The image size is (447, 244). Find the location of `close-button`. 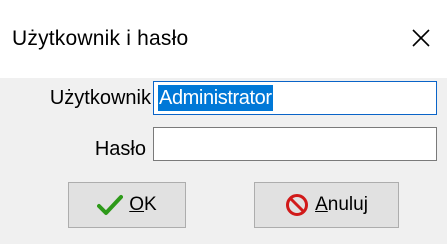

close-button is located at coordinates (421, 38).